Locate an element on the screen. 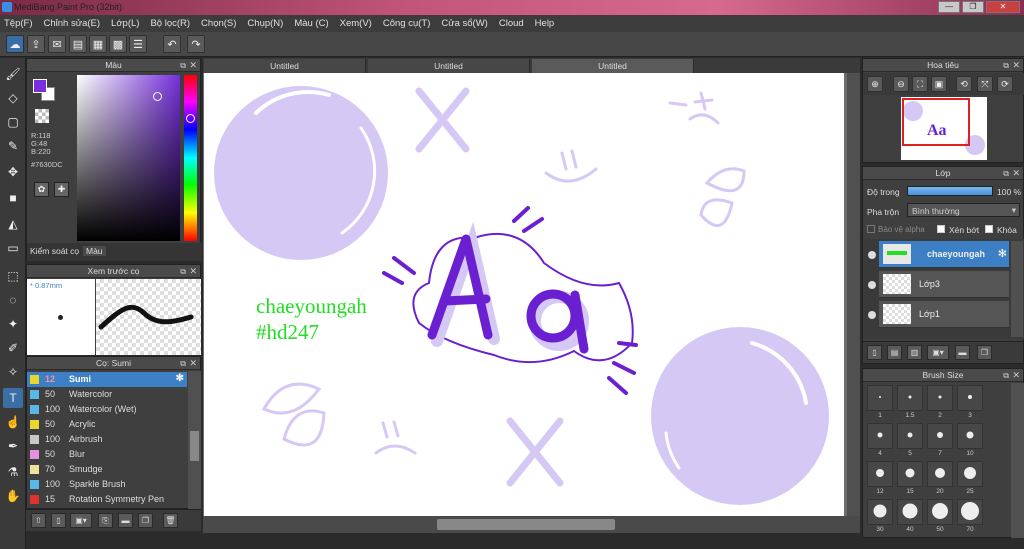 This screenshot has height=549, width=1024. upload-icon: ⇪ is located at coordinates (36, 44).